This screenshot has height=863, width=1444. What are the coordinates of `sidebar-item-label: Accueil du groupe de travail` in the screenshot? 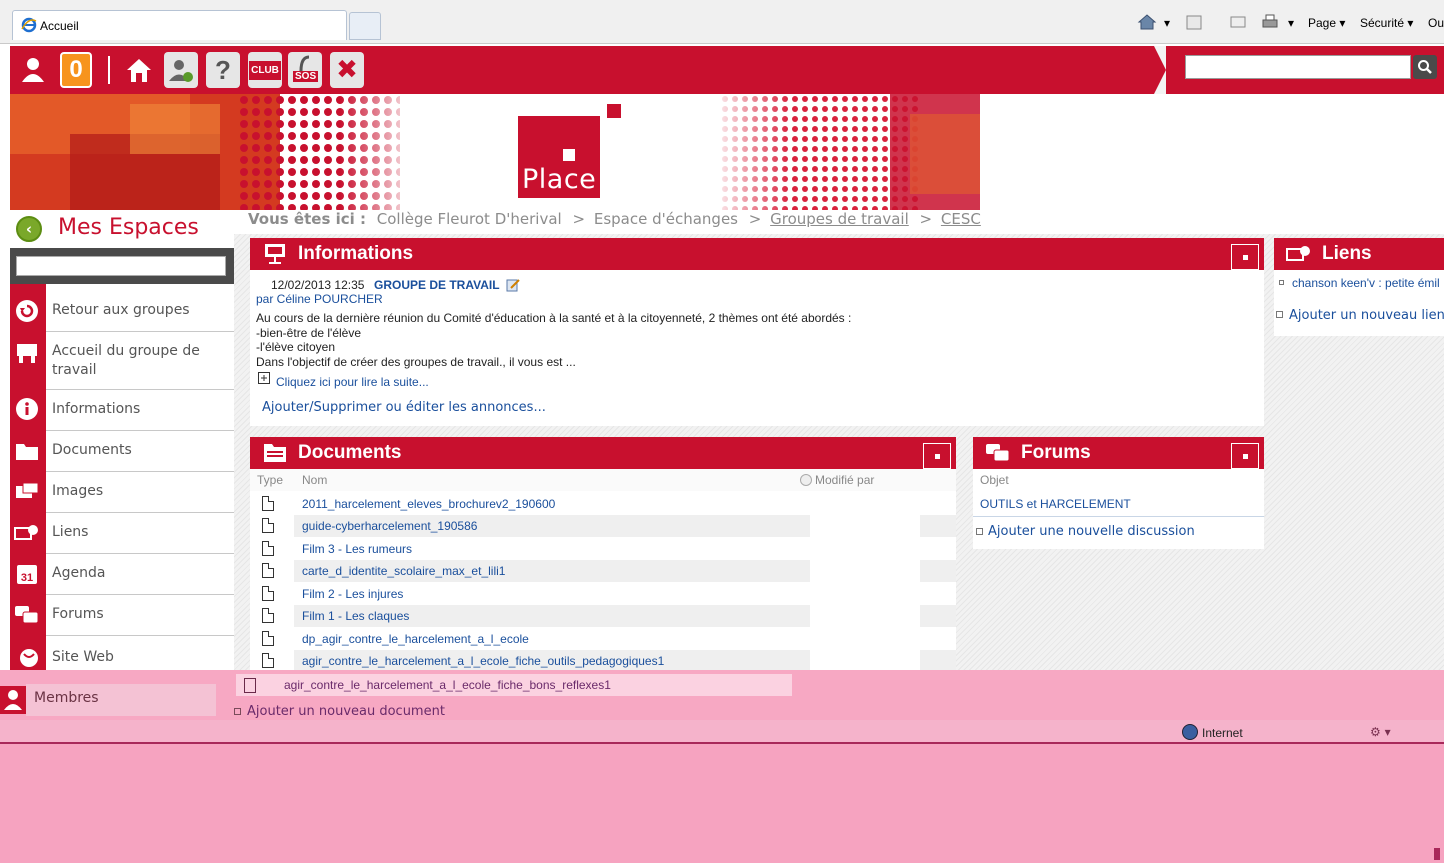 It's located at (126, 360).